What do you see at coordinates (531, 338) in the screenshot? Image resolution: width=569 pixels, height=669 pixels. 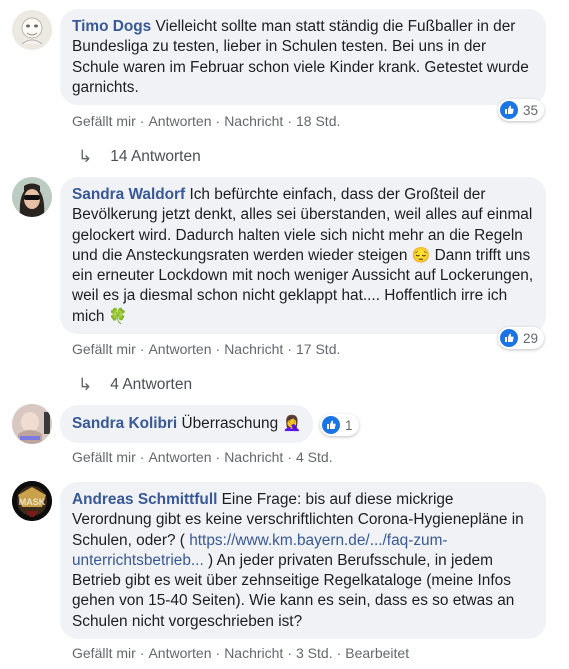 I see `reaction-count: 29` at bounding box center [531, 338].